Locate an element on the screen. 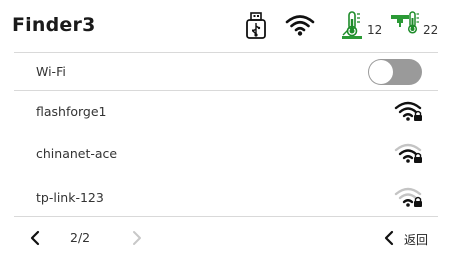 The width and height of the screenshot is (452, 258). chevron-right-icon is located at coordinates (137, 238).